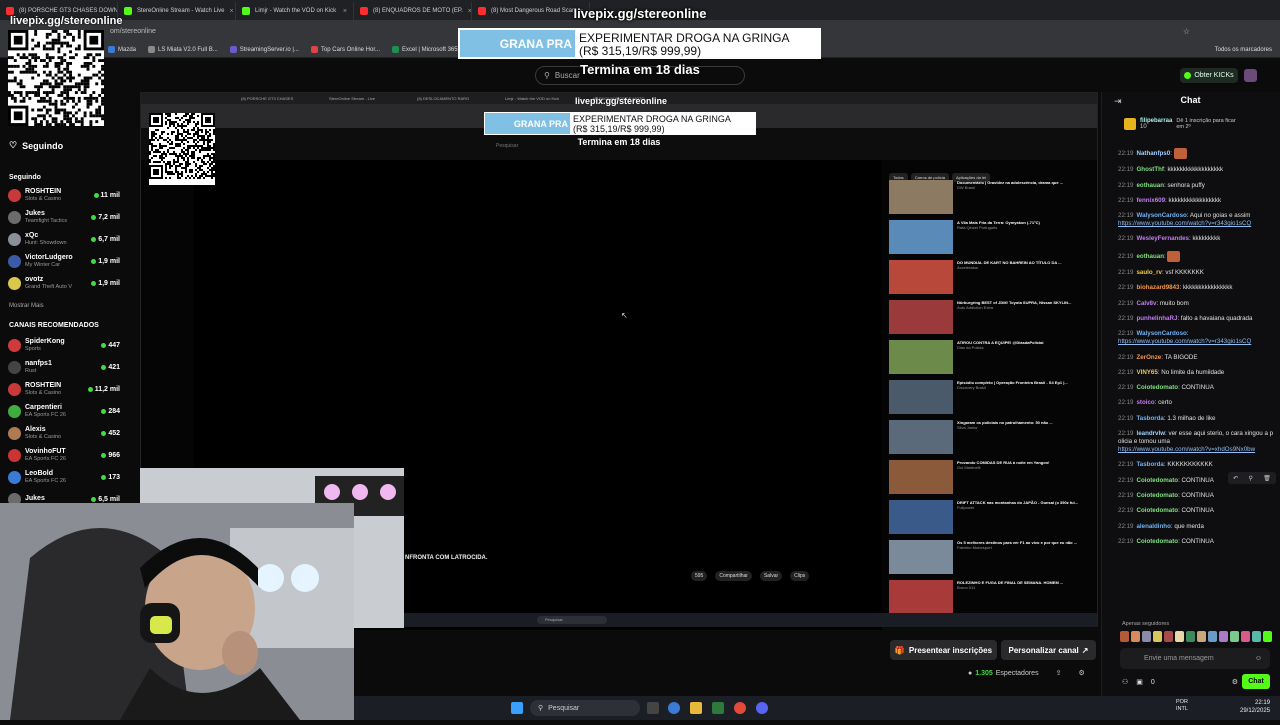  I want to click on recommended-channel: Carpentieri EA Sports FC 26 284, so click(64, 411).